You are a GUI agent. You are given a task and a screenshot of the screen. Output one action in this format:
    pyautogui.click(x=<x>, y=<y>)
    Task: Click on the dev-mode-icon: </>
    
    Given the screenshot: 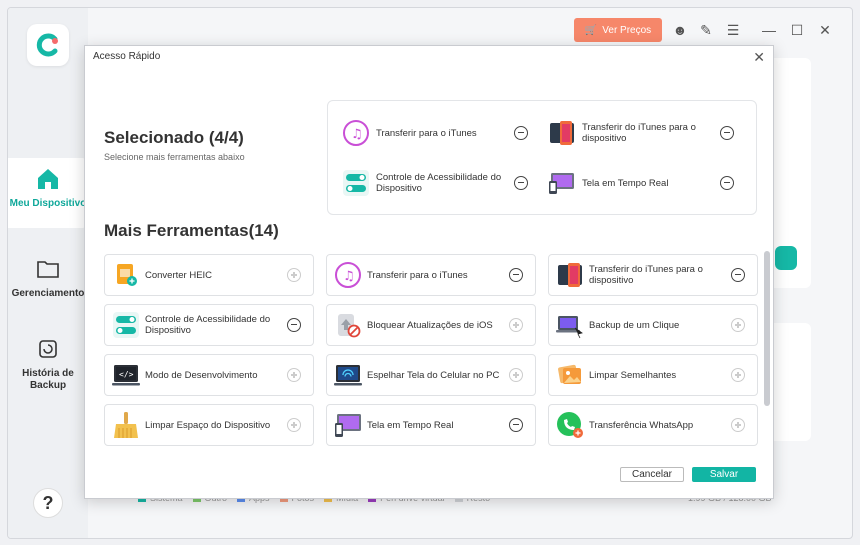 What is the action you would take?
    pyautogui.click(x=126, y=375)
    